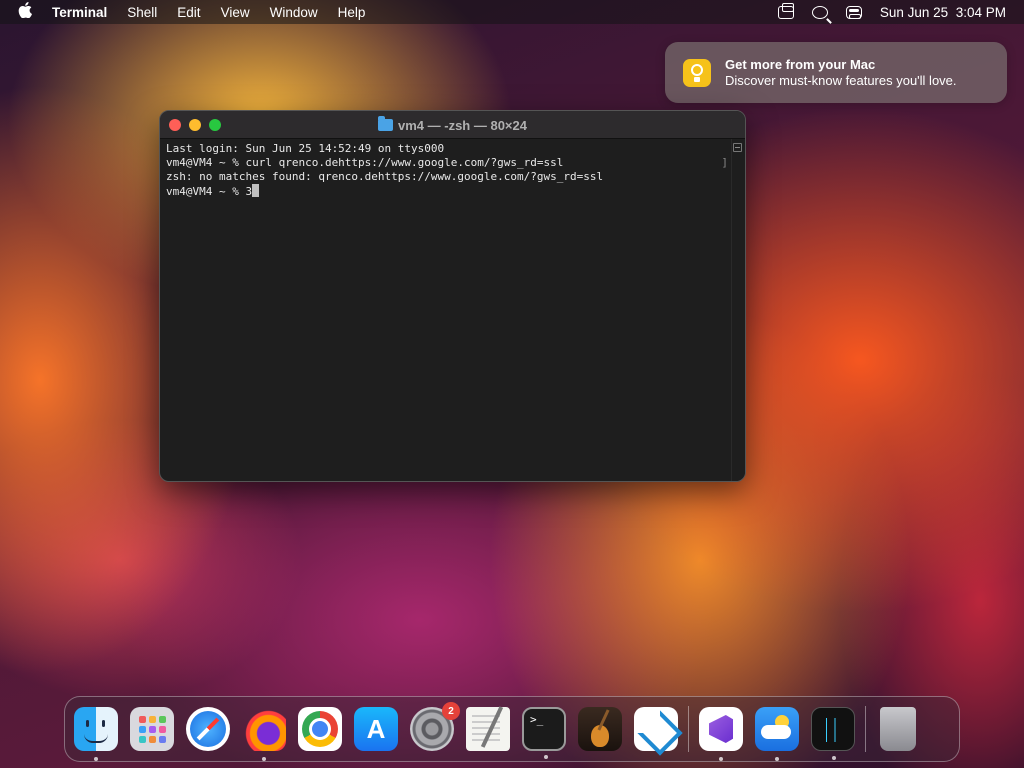 This screenshot has width=1024, height=768. I want to click on dock-settings-icon: 2, so click(435, 726).